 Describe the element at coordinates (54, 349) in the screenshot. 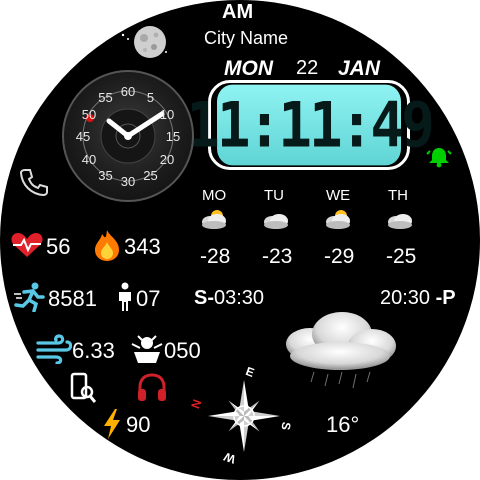

I see `wind-icon` at that location.